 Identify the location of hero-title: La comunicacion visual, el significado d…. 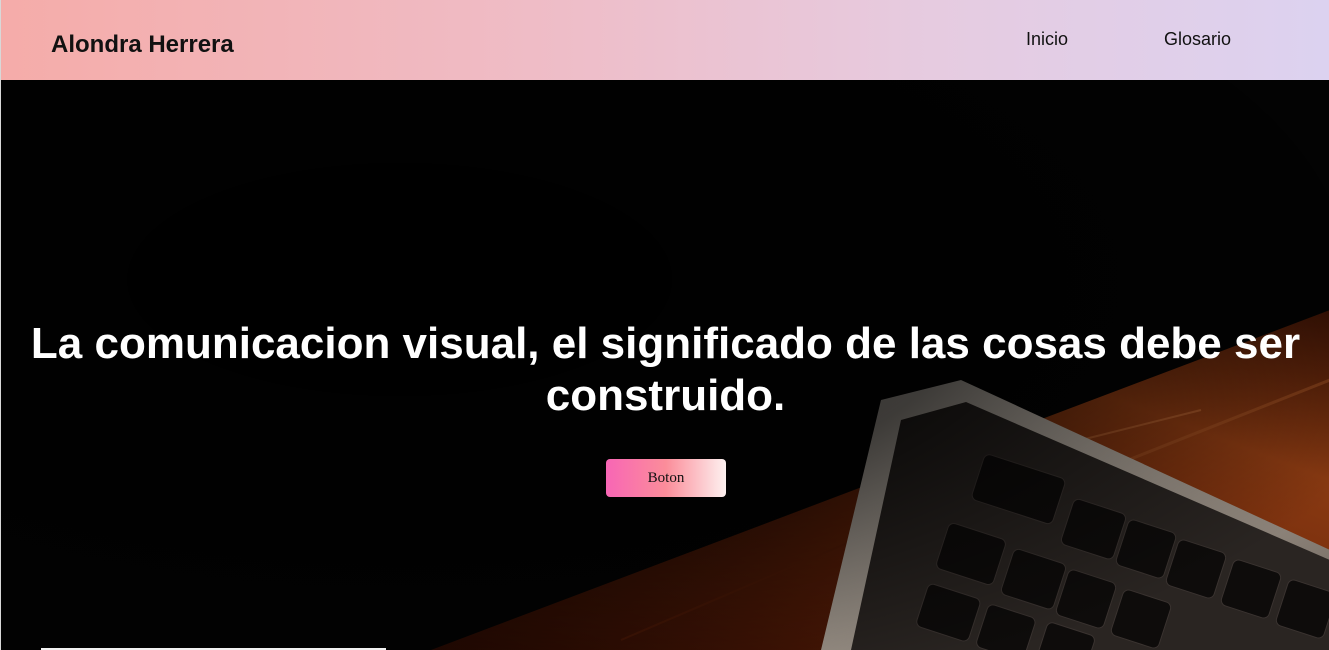
(665, 369).